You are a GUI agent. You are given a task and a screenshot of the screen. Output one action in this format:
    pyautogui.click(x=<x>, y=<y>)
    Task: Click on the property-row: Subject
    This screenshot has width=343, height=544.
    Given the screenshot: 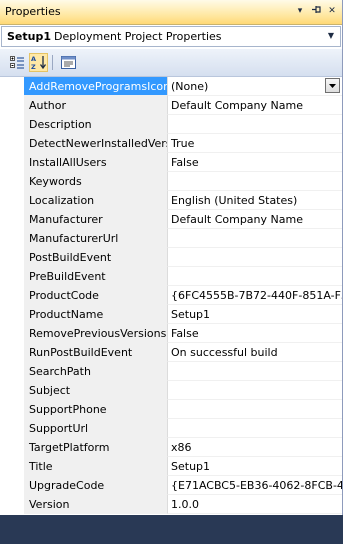 What is the action you would take?
    pyautogui.click(x=171, y=390)
    